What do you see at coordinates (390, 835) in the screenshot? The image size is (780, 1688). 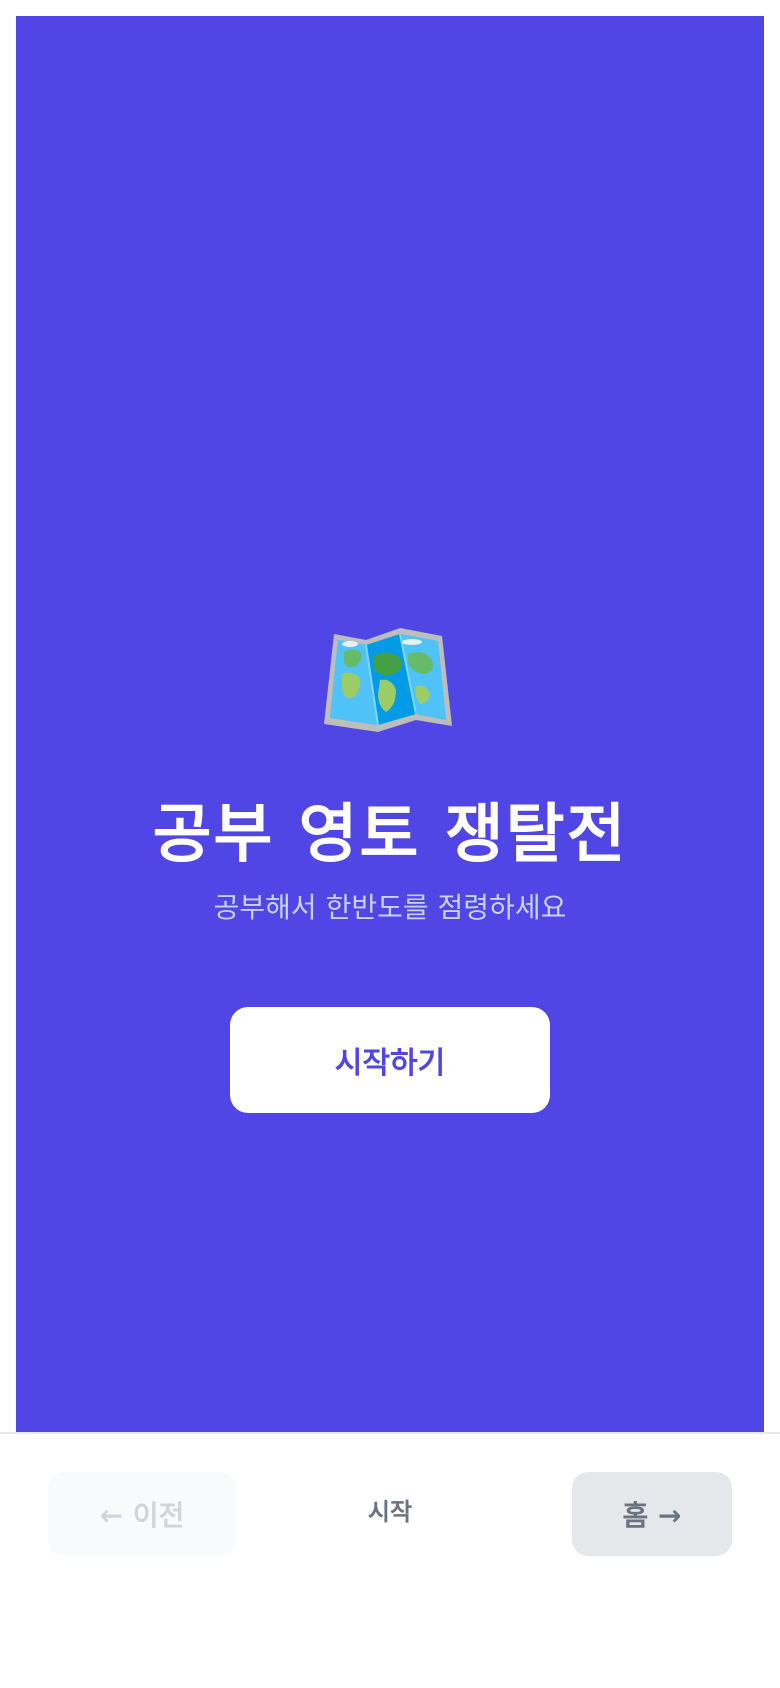 I see `app-title: 공부 영토 쟁탈전` at bounding box center [390, 835].